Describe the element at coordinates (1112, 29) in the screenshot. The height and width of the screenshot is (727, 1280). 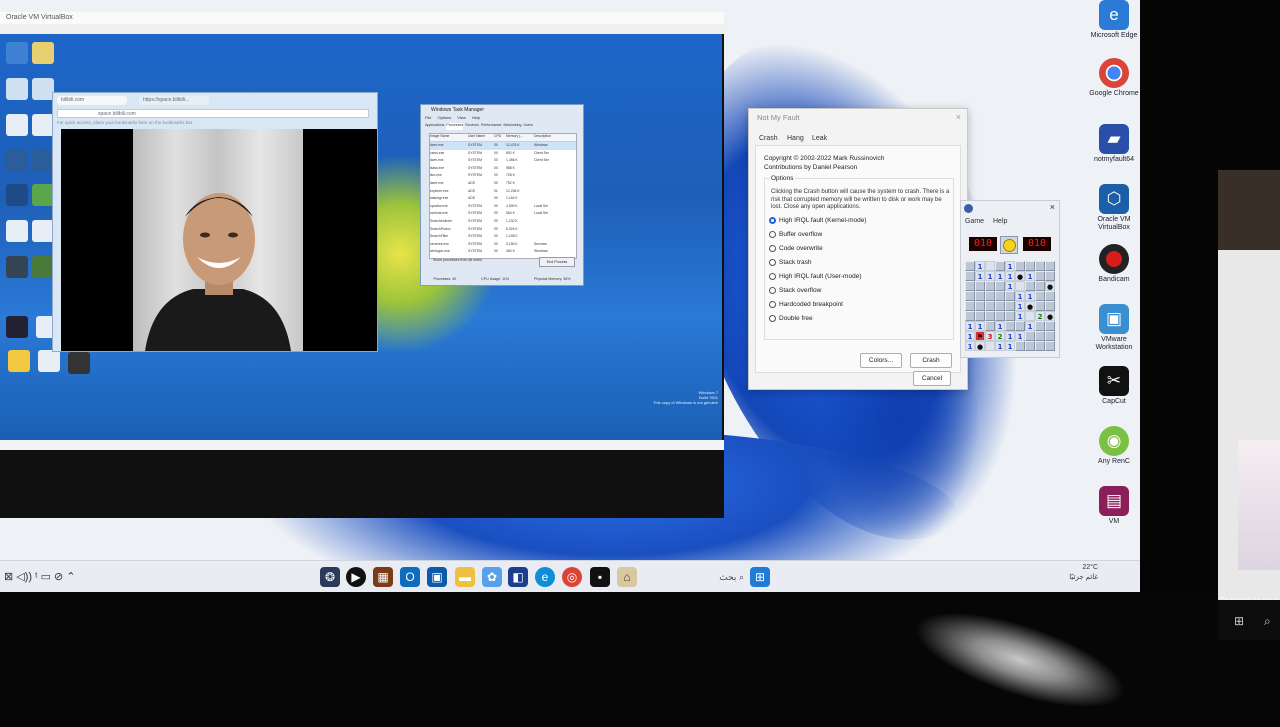
I see `desktop-icon-edge: e Microsoft Edge` at that location.